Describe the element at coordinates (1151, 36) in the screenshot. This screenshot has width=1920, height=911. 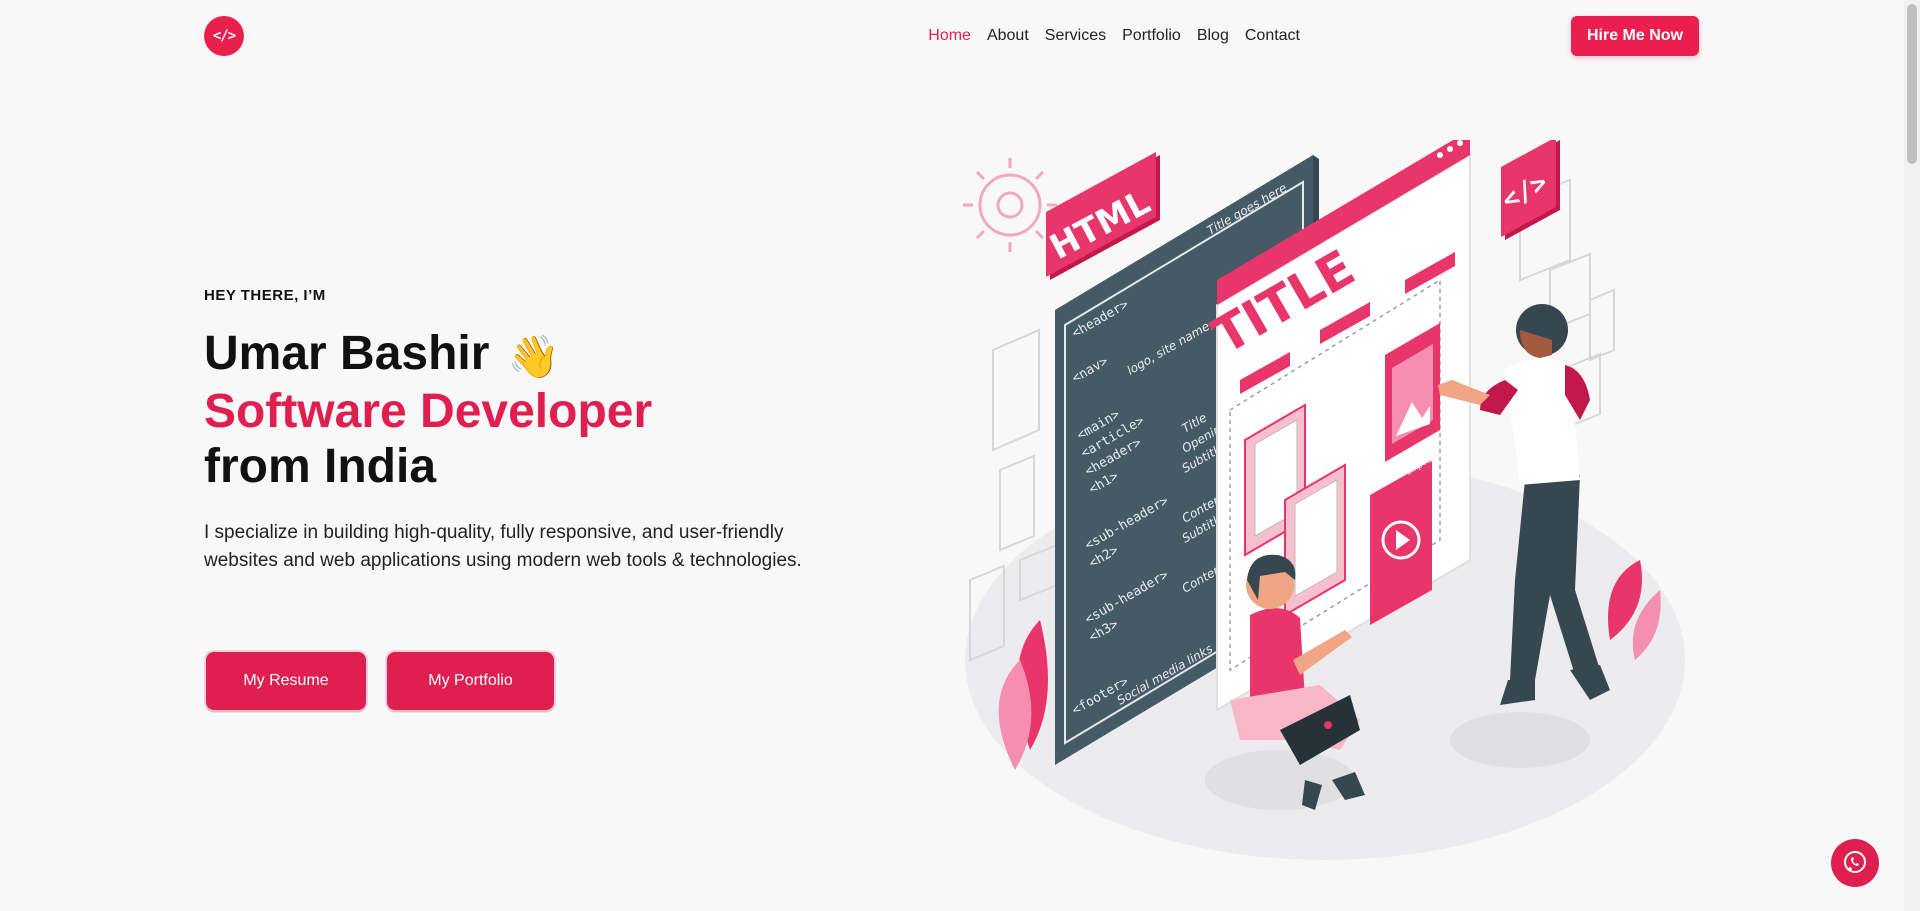
I see `nav-portfolio-link: Portfolio` at that location.